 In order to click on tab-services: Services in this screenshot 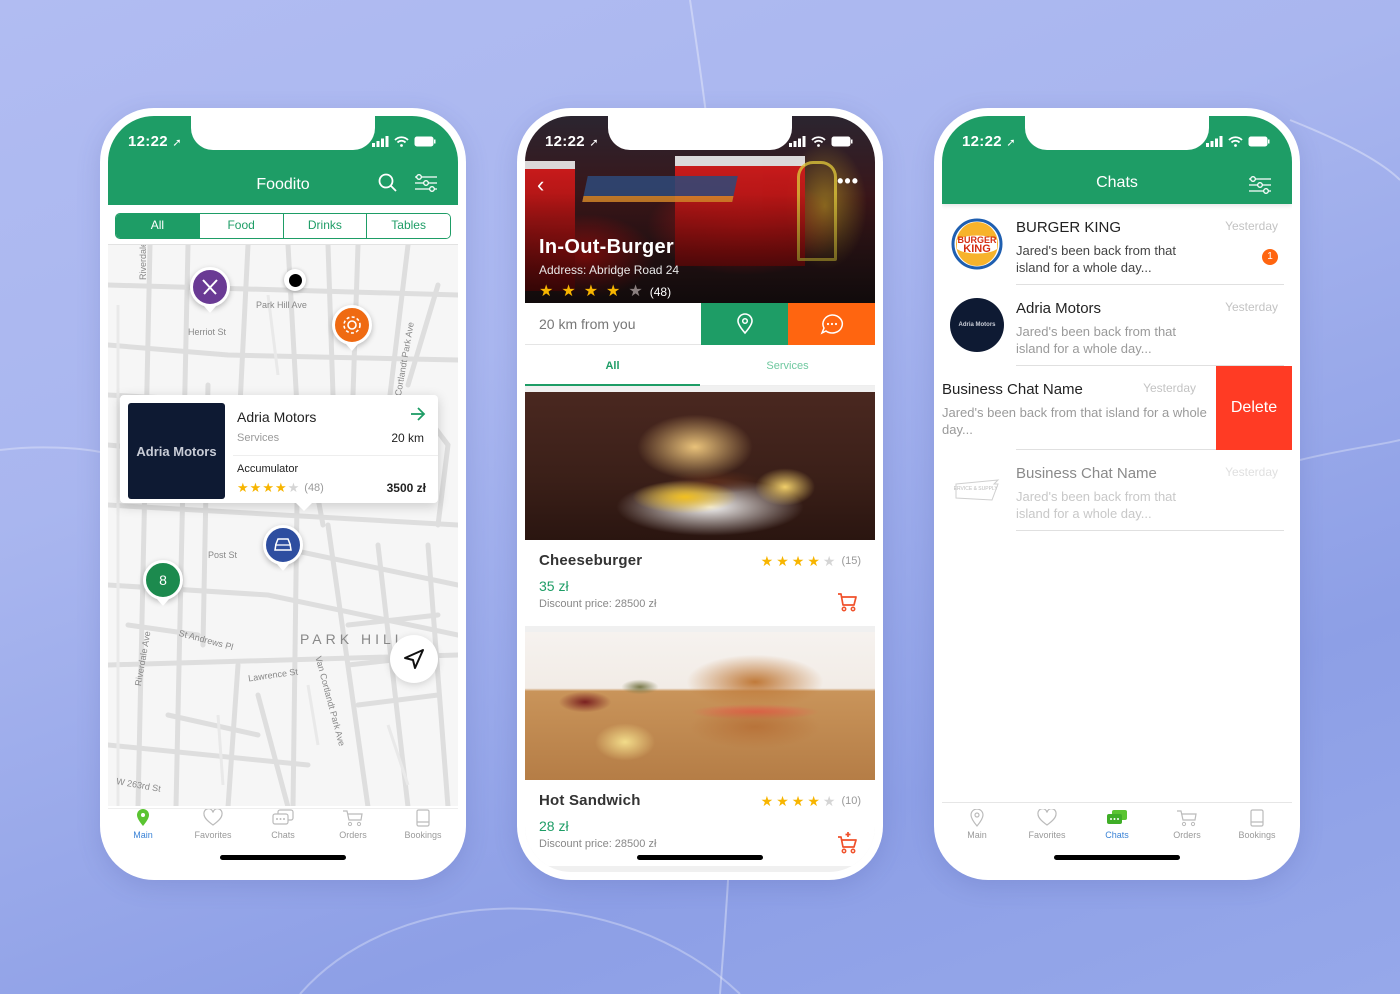, I will do `click(787, 365)`.